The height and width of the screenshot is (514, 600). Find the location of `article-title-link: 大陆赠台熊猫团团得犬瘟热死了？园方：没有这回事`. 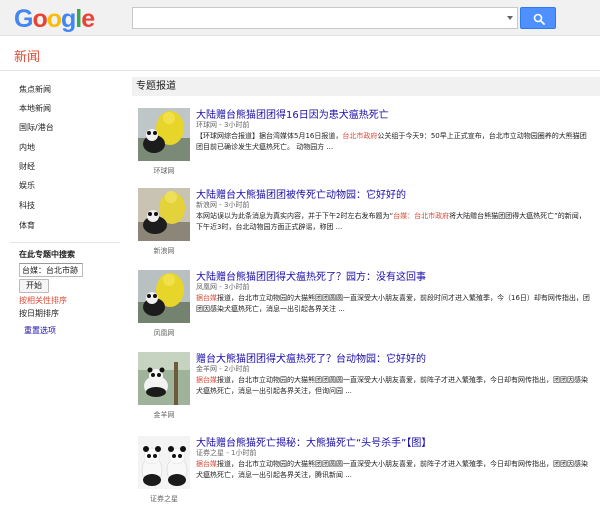

article-title-link: 大陆赠台熊猫团团得犬瘟热死了？园方：没有这回事 is located at coordinates (311, 275).